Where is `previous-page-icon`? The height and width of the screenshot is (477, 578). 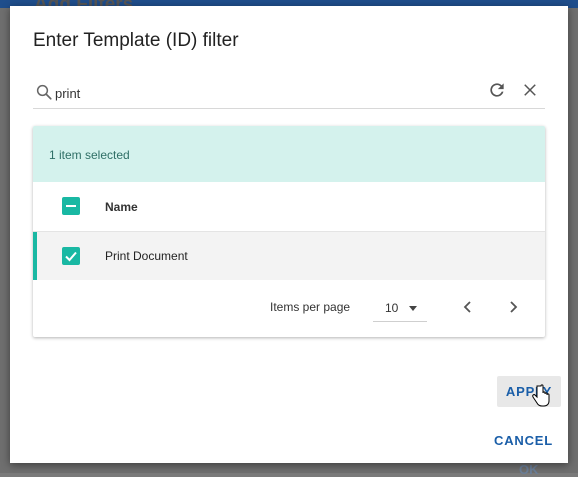 previous-page-icon is located at coordinates (468, 307).